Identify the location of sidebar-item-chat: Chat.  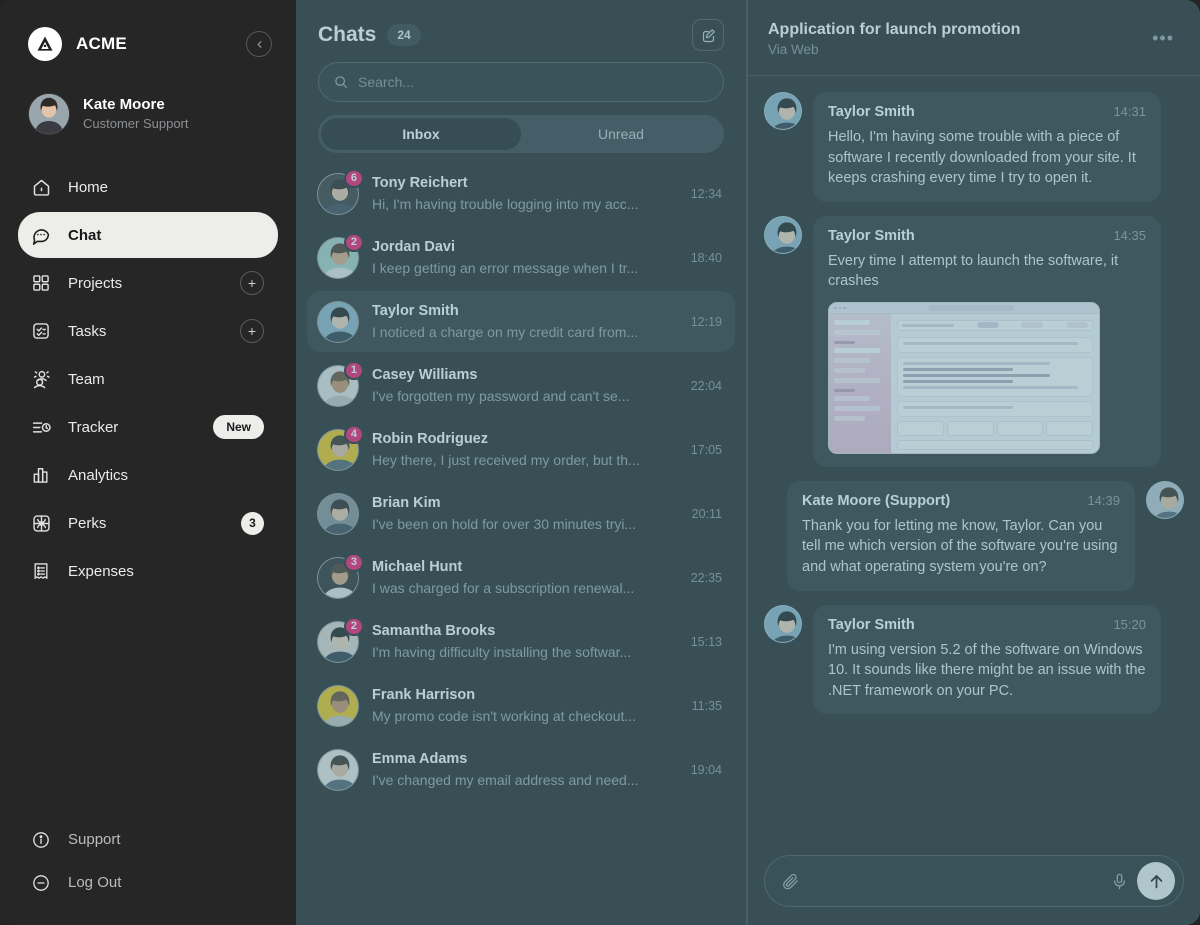
(148, 235).